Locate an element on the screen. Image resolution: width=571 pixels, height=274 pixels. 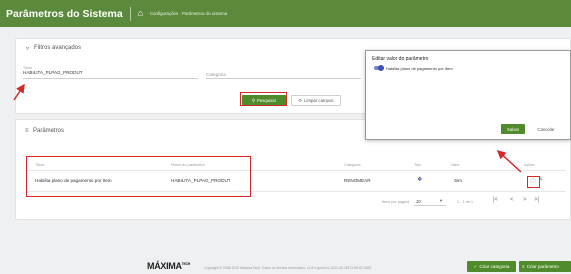
toggle-label: Habilita plano de pagamento por Item is located at coordinates (419, 68).